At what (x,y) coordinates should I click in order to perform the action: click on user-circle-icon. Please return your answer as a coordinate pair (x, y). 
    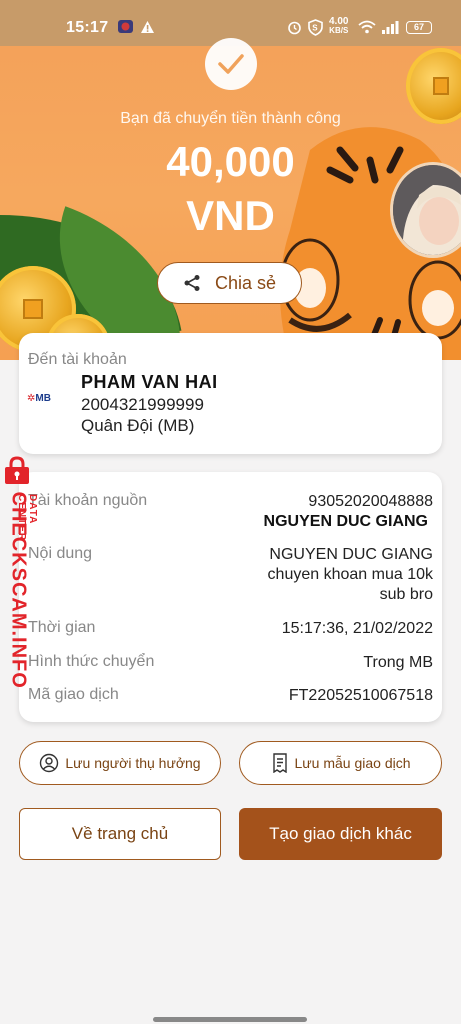
    Looking at the image, I should click on (49, 763).